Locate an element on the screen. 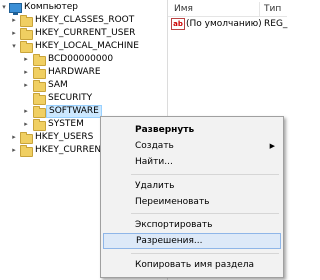 This screenshot has height=280, width=320. tree-item-hkey-current-config: ▸ HKEY_CURREN is located at coordinates (50, 150).